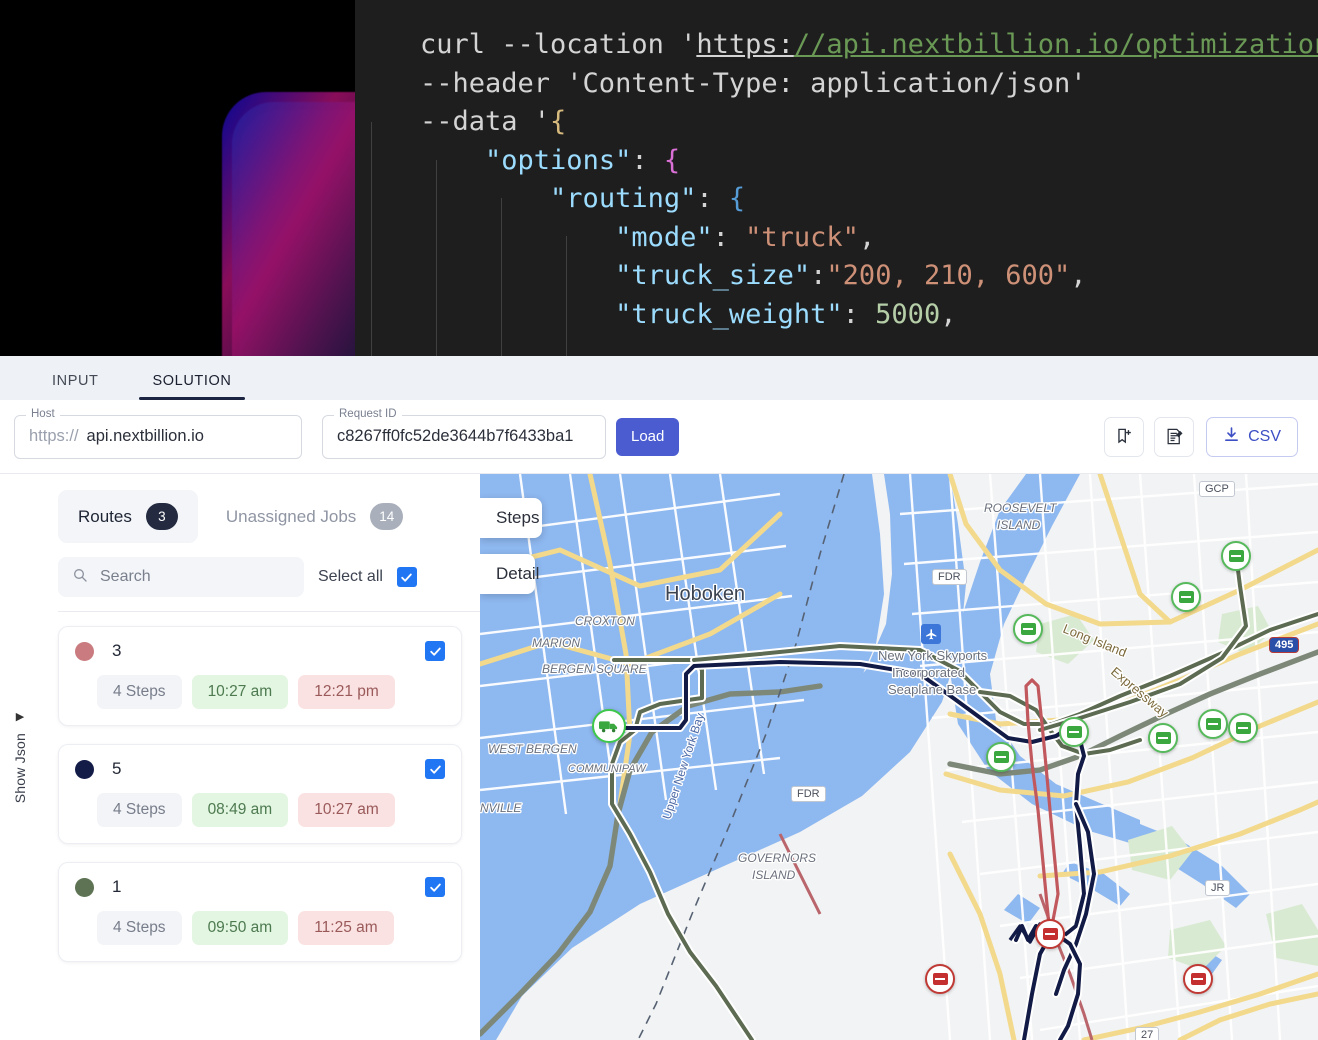  I want to click on sidebar-item-routes: Routes 3, so click(128, 516).